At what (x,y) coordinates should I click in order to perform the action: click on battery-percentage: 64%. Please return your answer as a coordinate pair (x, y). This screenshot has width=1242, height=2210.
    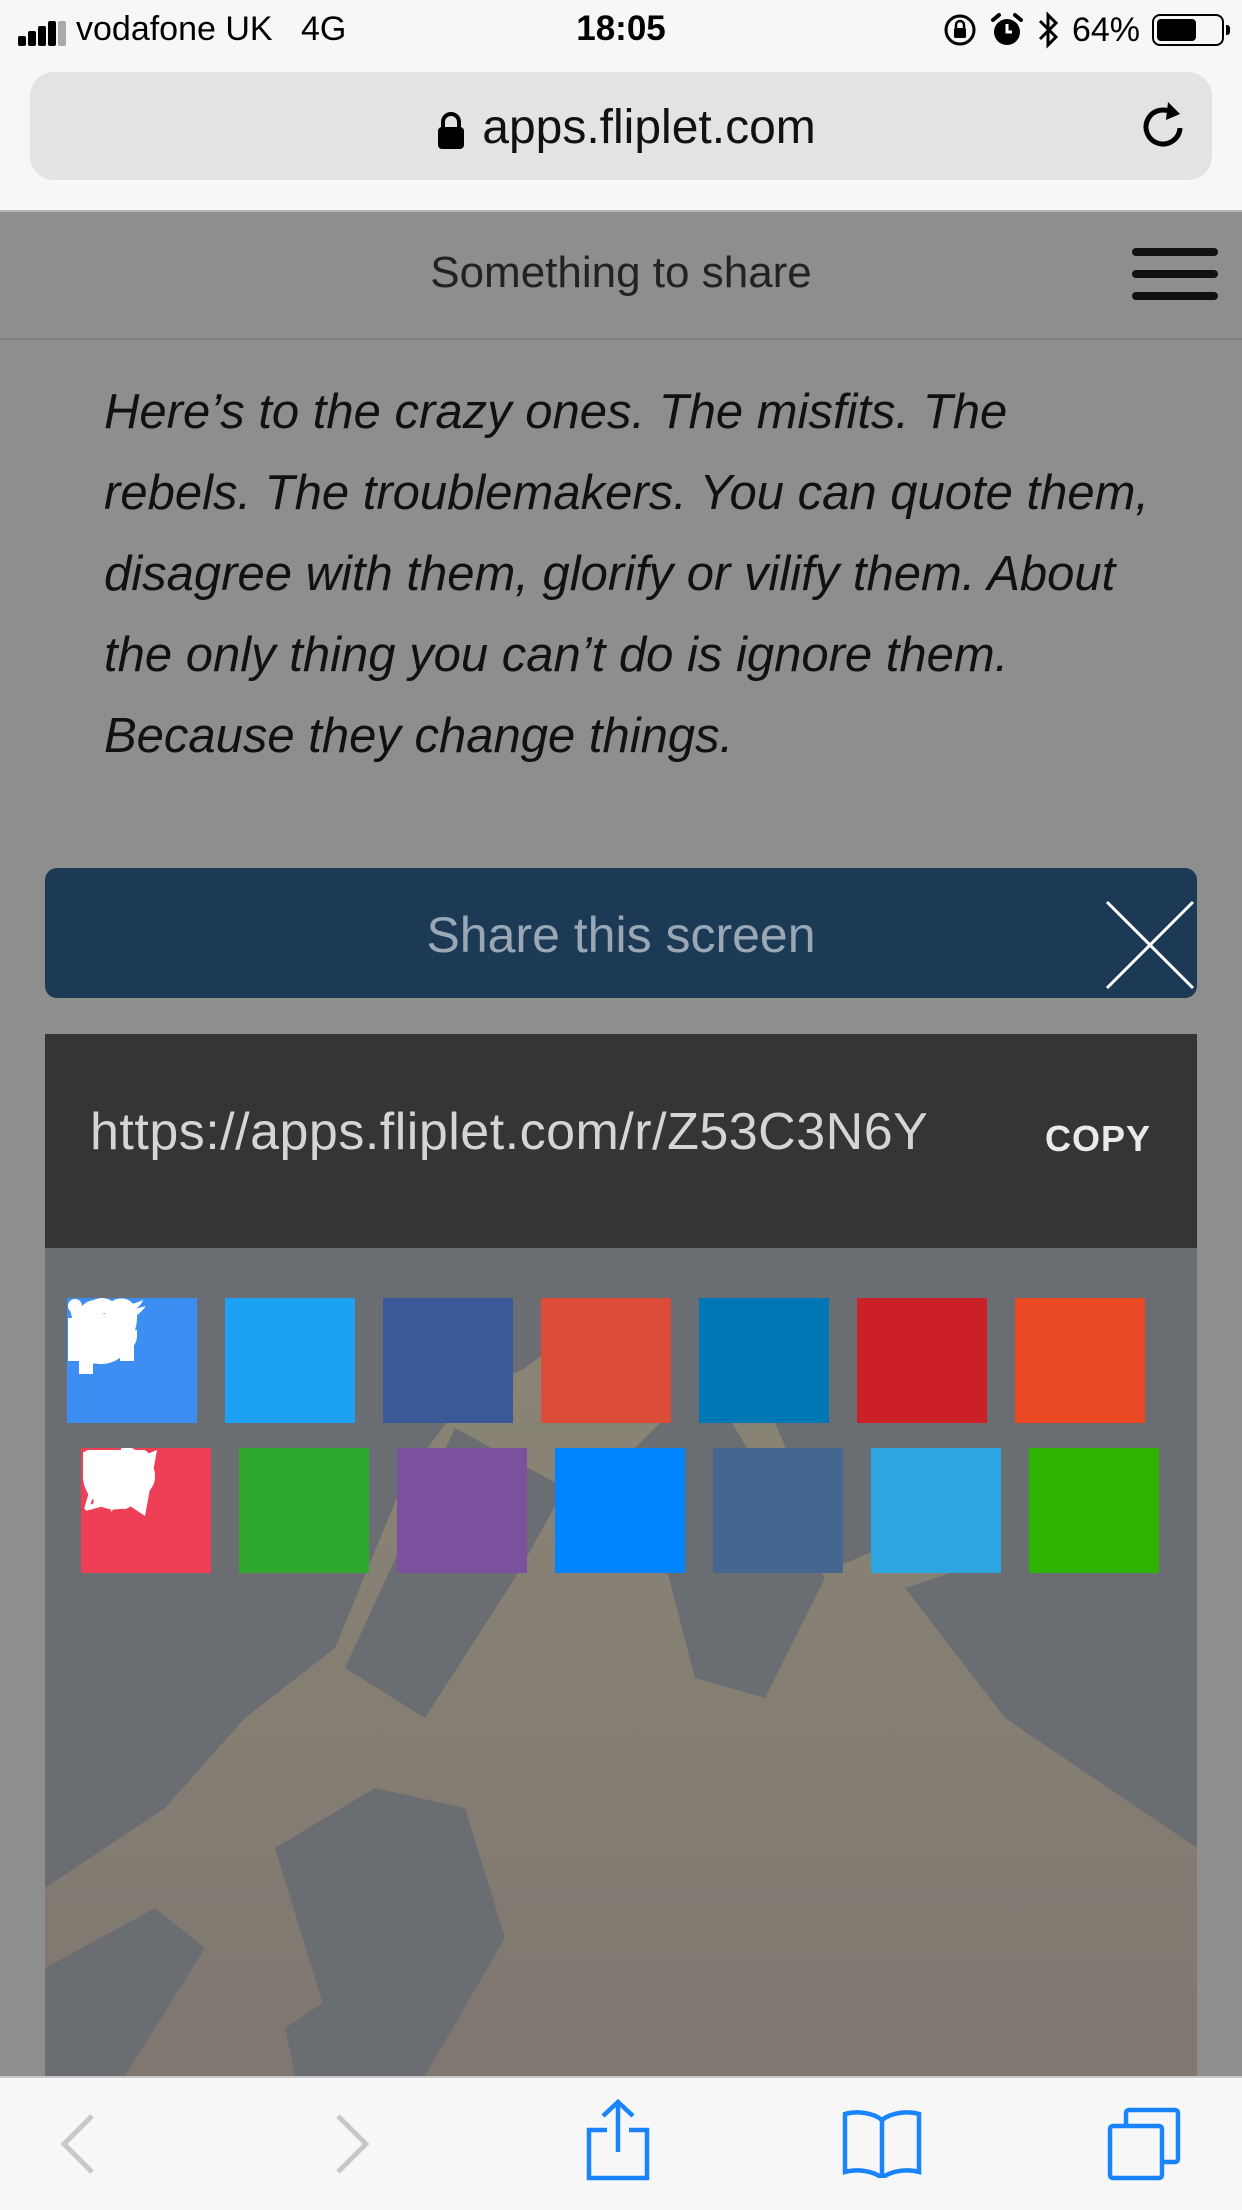
    Looking at the image, I should click on (1105, 29).